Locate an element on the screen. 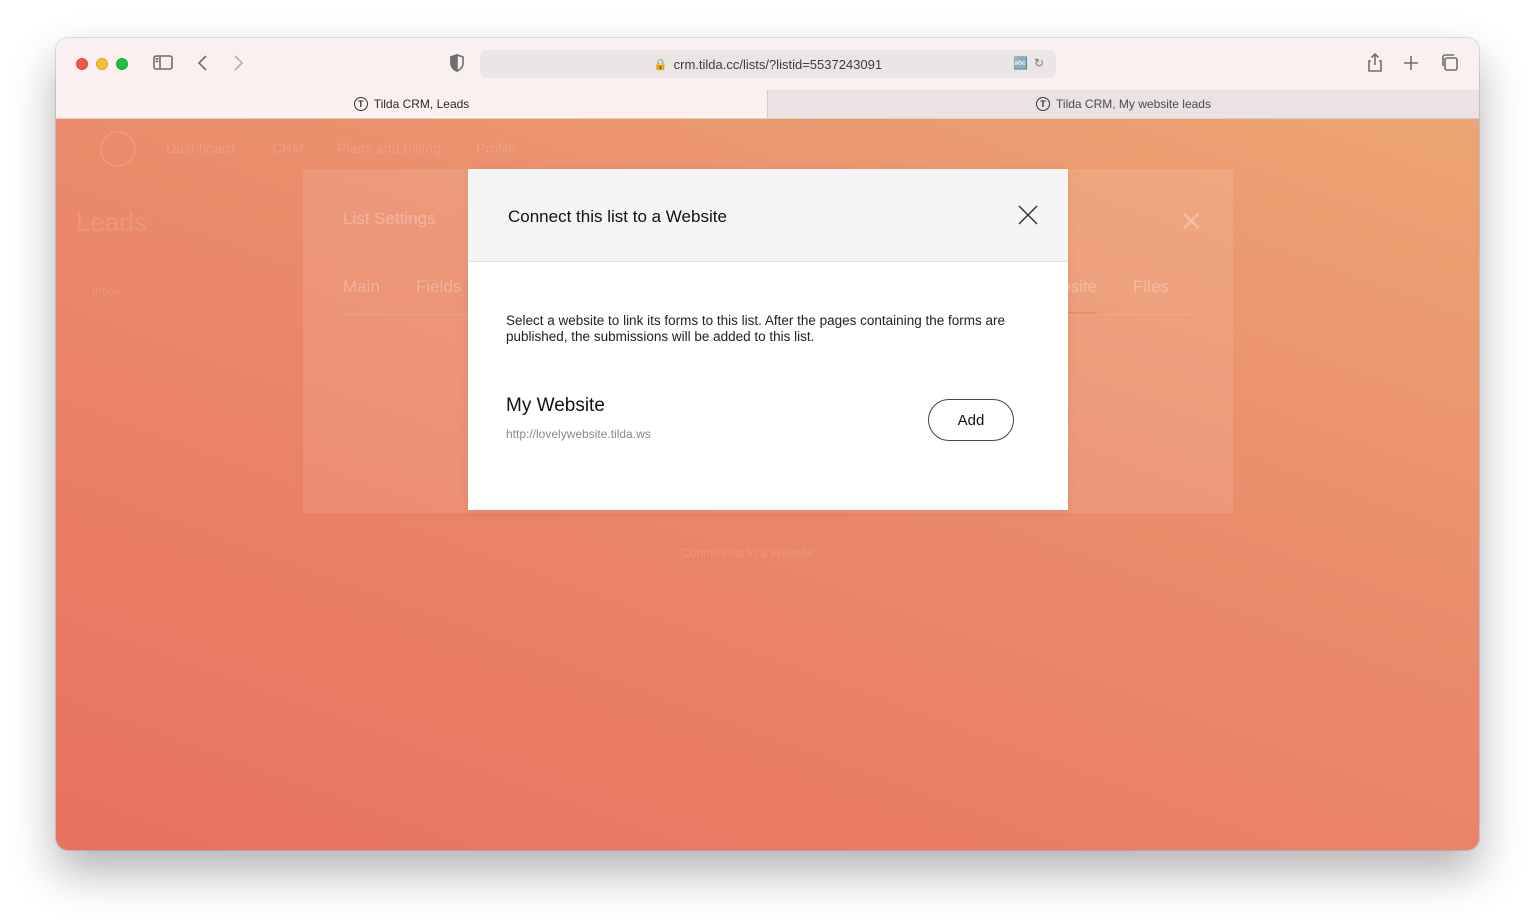  address-text: crm.tilda.cc/lists/?listid=5537243091 is located at coordinates (778, 64).